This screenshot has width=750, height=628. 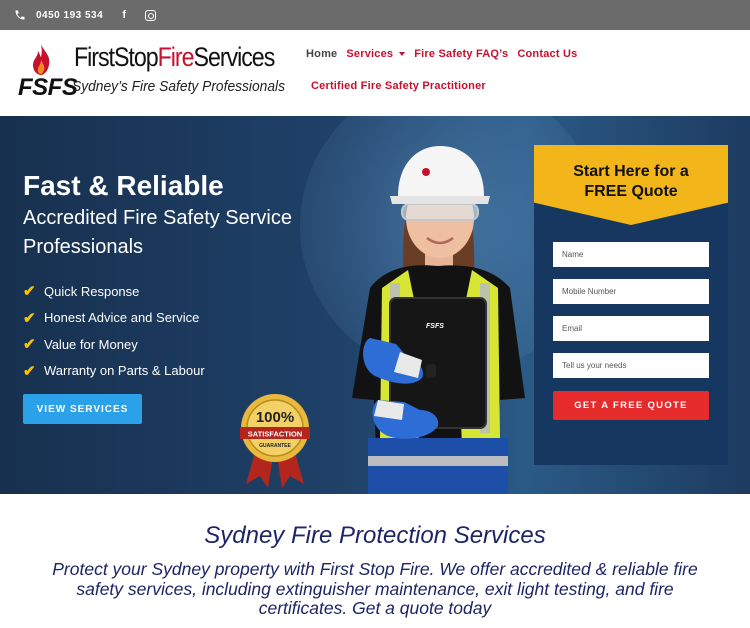 I want to click on email-field, so click(x=631, y=328).